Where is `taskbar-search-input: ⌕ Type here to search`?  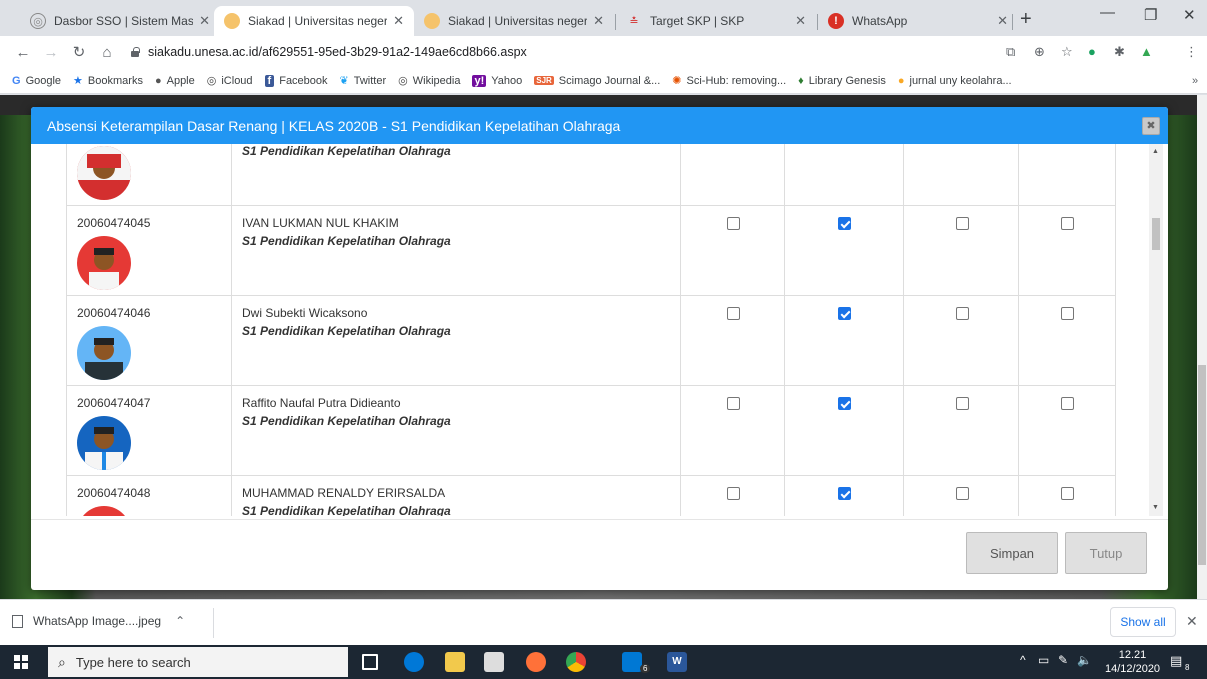 taskbar-search-input: ⌕ Type here to search is located at coordinates (198, 662).